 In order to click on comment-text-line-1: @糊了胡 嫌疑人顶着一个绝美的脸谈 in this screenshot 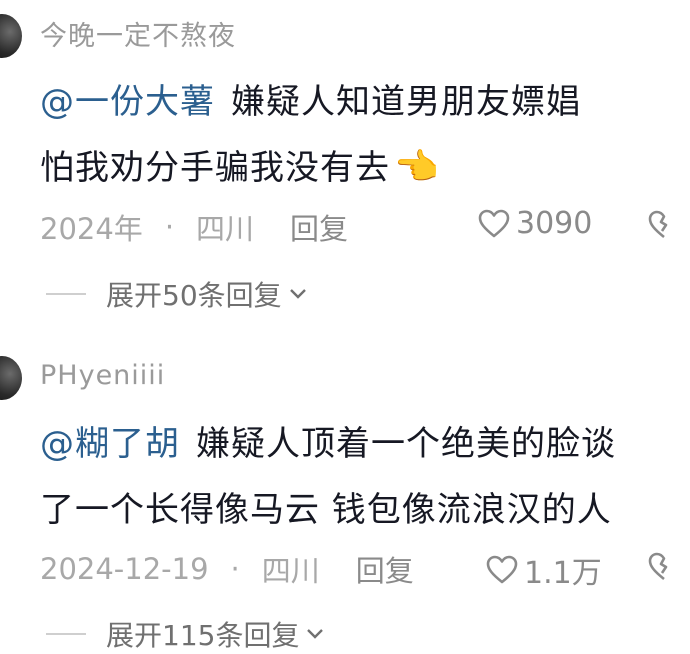, I will do `click(328, 440)`.